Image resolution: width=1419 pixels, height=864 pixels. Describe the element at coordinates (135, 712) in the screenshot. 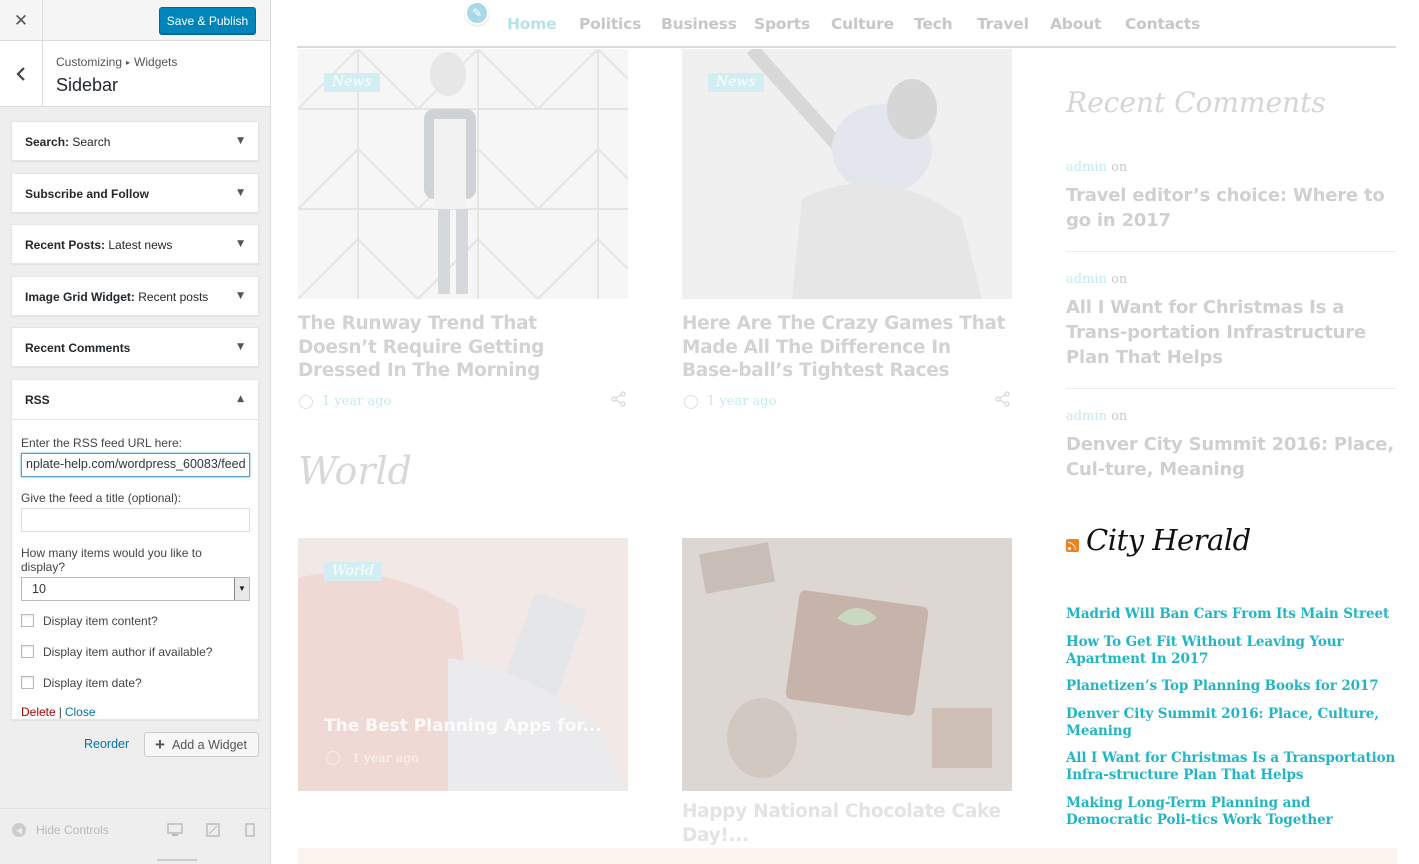

I see `widget-actions: Delete | Close` at that location.